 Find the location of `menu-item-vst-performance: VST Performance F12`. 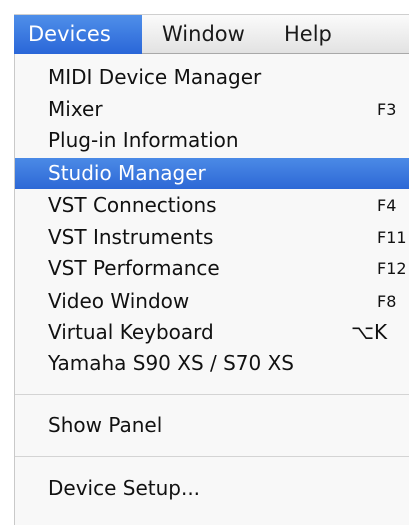

menu-item-vst-performance: VST Performance F12 is located at coordinates (212, 268).